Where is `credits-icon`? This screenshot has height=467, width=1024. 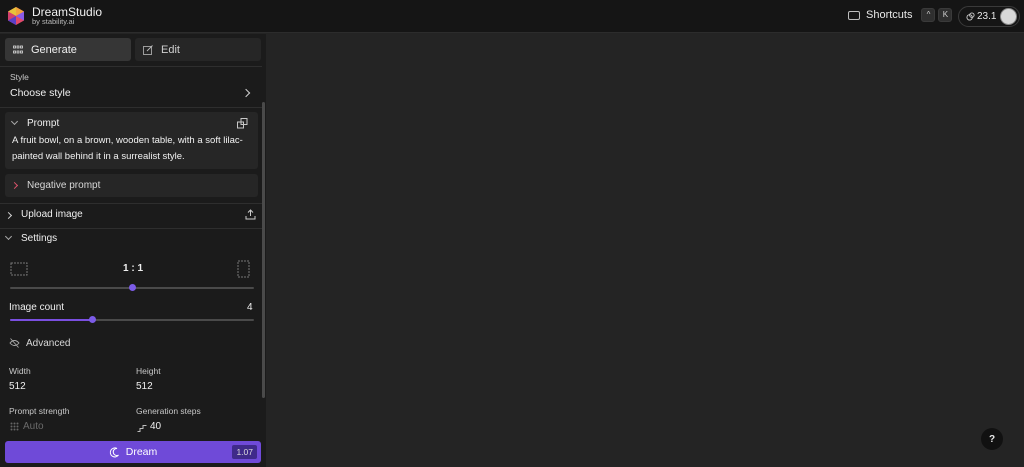
credits-icon is located at coordinates (970, 16).